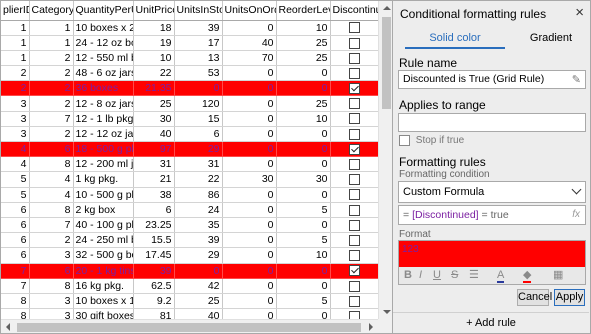 The image size is (591, 334). I want to click on horizontal-scrollbar, so click(189, 326).